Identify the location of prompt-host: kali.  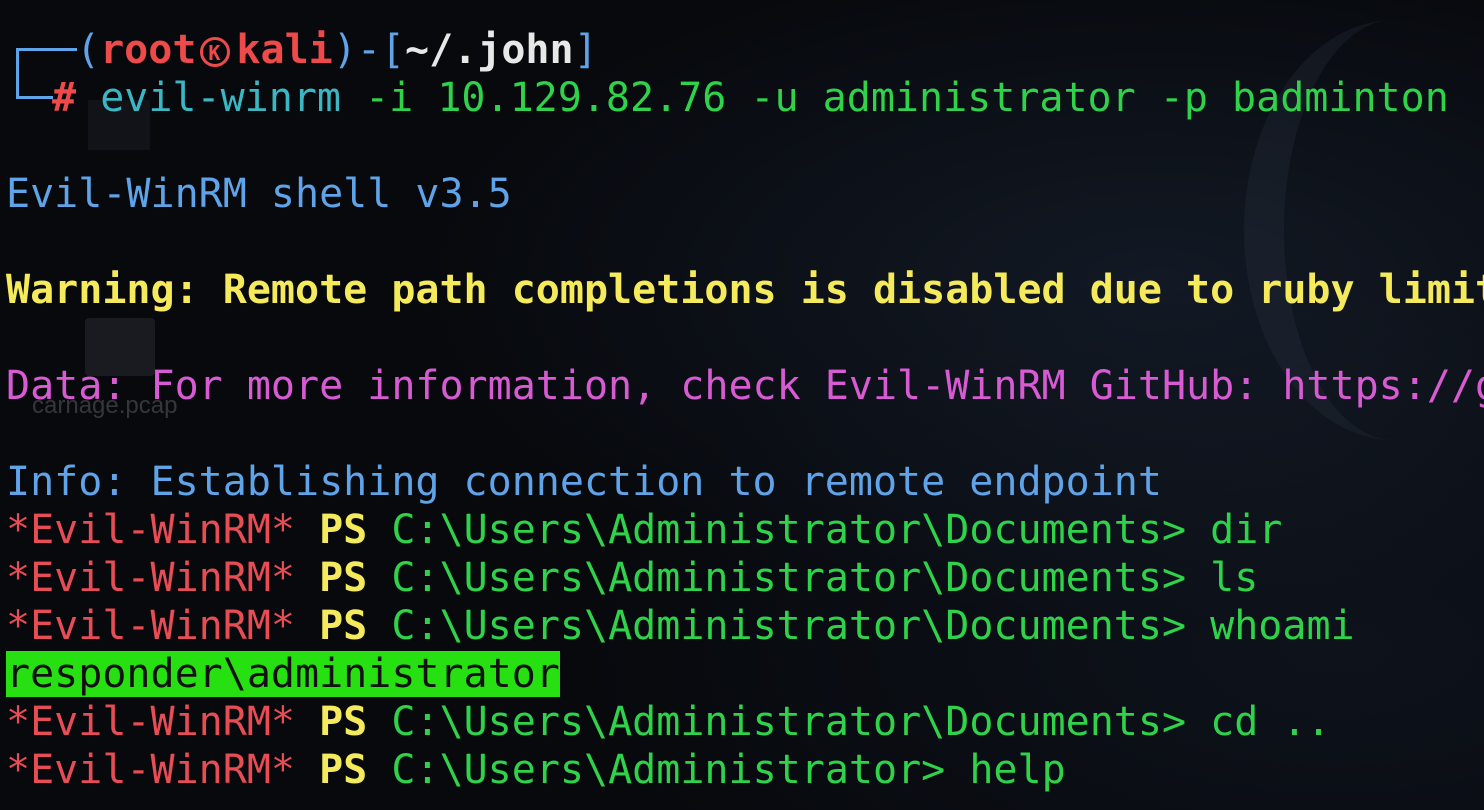
(284, 50).